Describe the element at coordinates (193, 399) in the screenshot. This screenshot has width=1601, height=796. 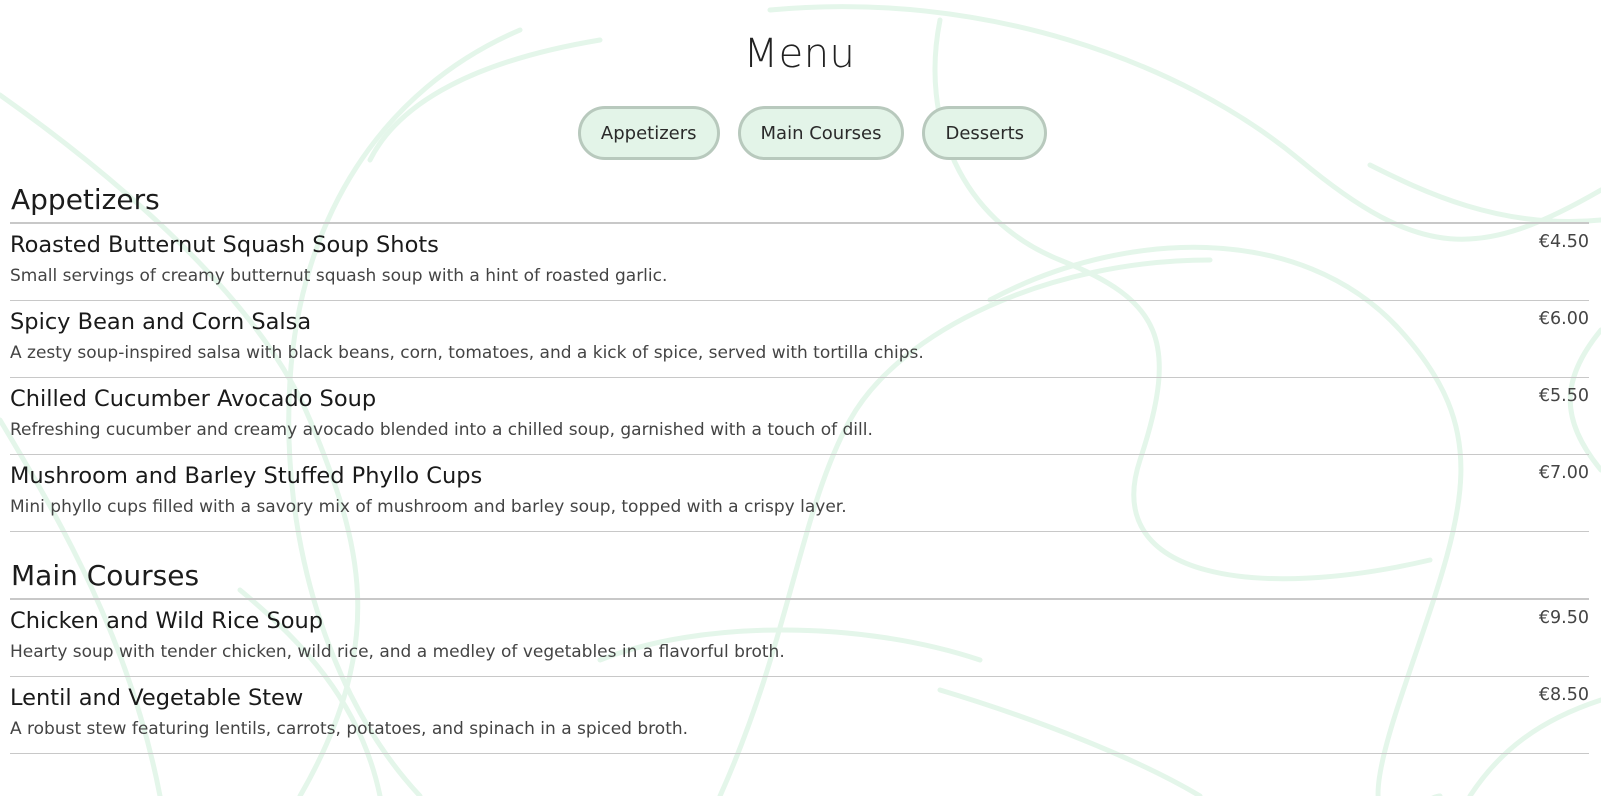
I see `menu-item-name: Chilled Cucumber Avocado Soup` at that location.